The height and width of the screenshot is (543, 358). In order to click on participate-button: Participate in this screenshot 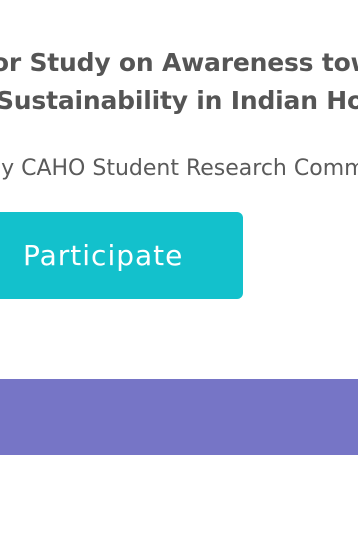, I will do `click(121, 255)`.